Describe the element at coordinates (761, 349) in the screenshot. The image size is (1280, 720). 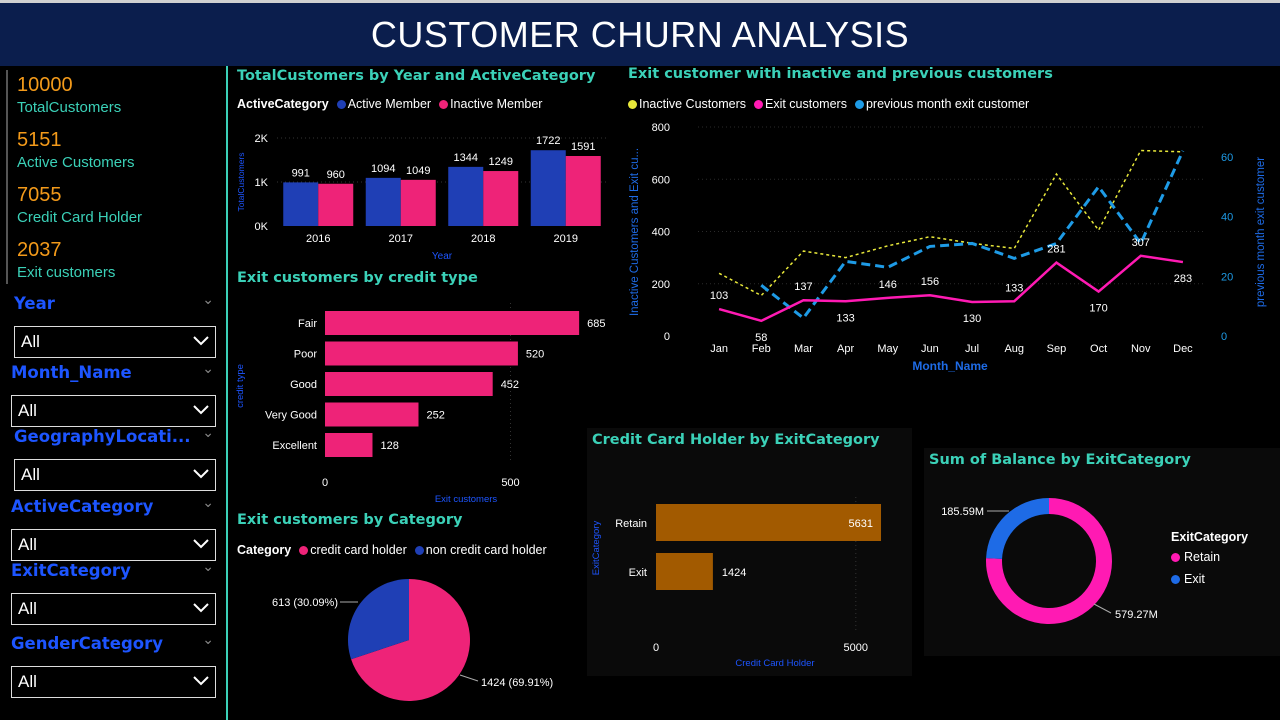
I see `x-tick-label: Feb` at that location.